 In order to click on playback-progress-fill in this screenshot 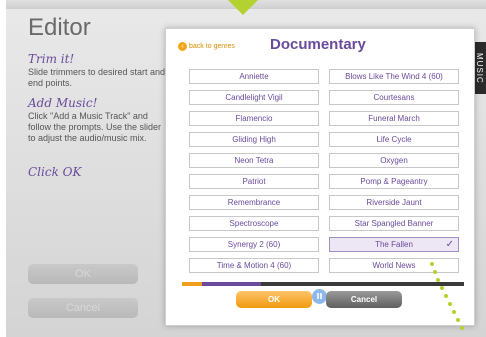, I will do `click(192, 284)`.